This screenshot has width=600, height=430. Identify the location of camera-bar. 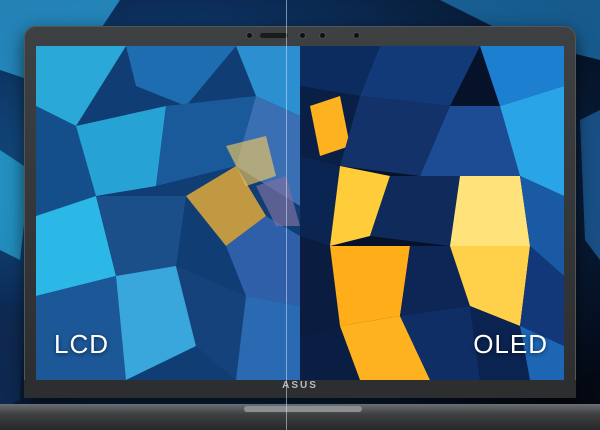
(300, 36).